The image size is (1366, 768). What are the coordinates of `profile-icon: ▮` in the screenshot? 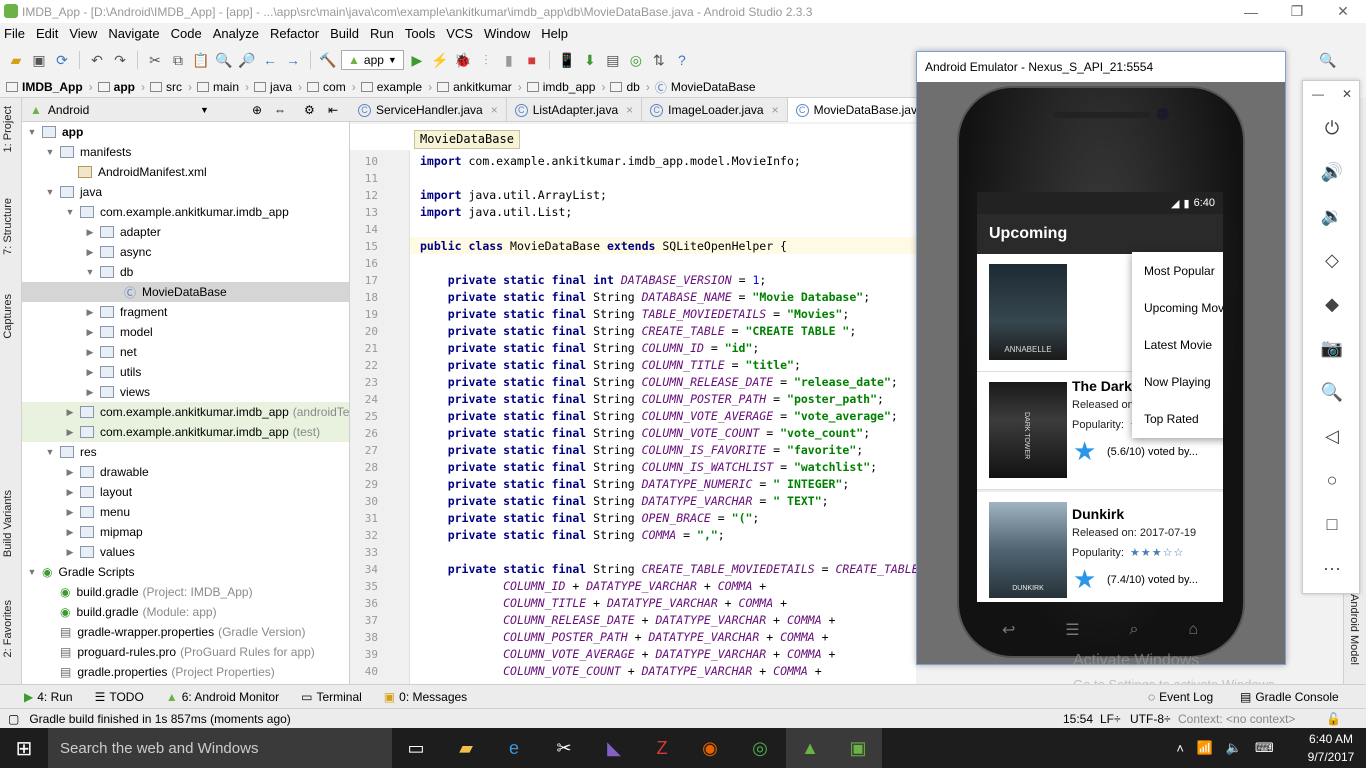 It's located at (509, 60).